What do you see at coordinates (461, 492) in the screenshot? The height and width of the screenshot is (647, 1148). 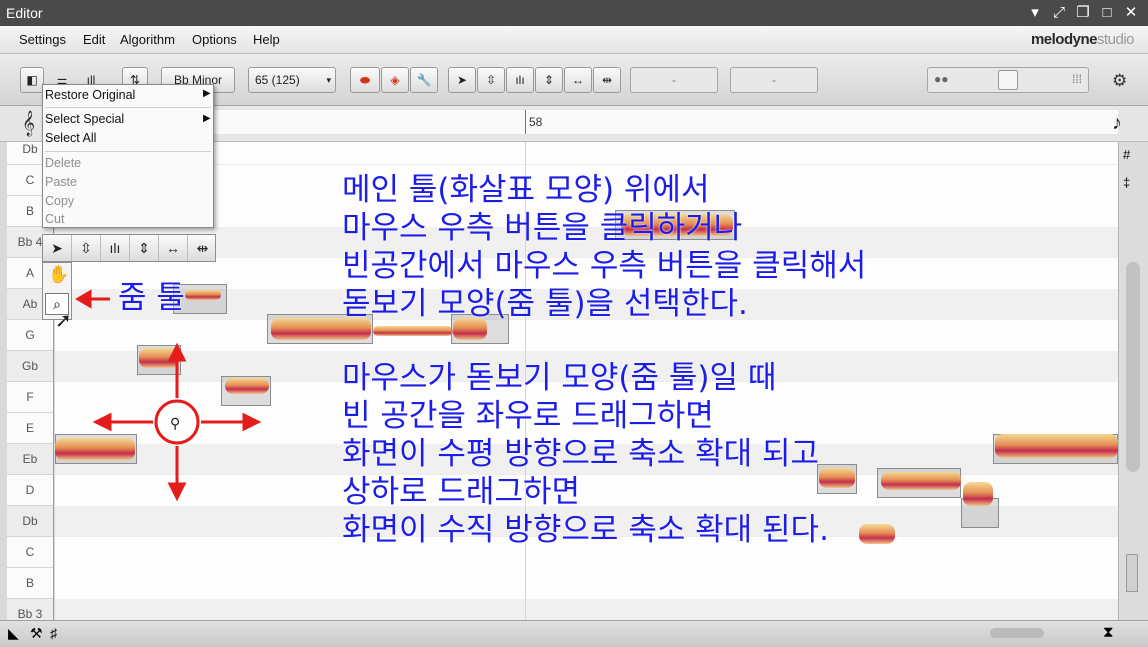 I see `instruction-line-8: 상하로 드래그하면` at bounding box center [461, 492].